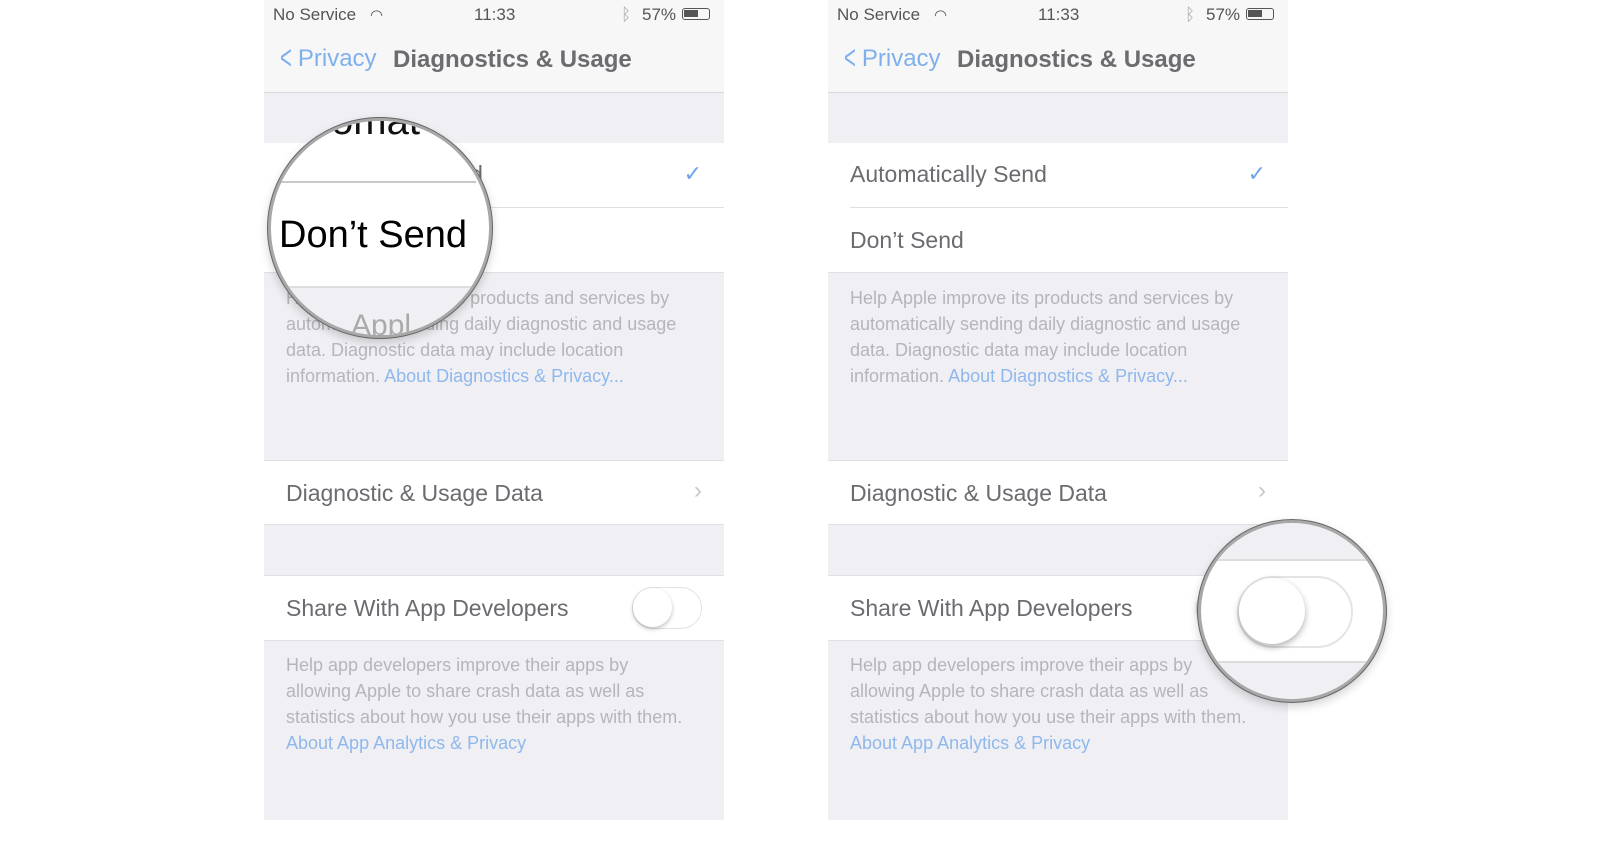  I want to click on magnifier-toggle, so click(1292, 611).